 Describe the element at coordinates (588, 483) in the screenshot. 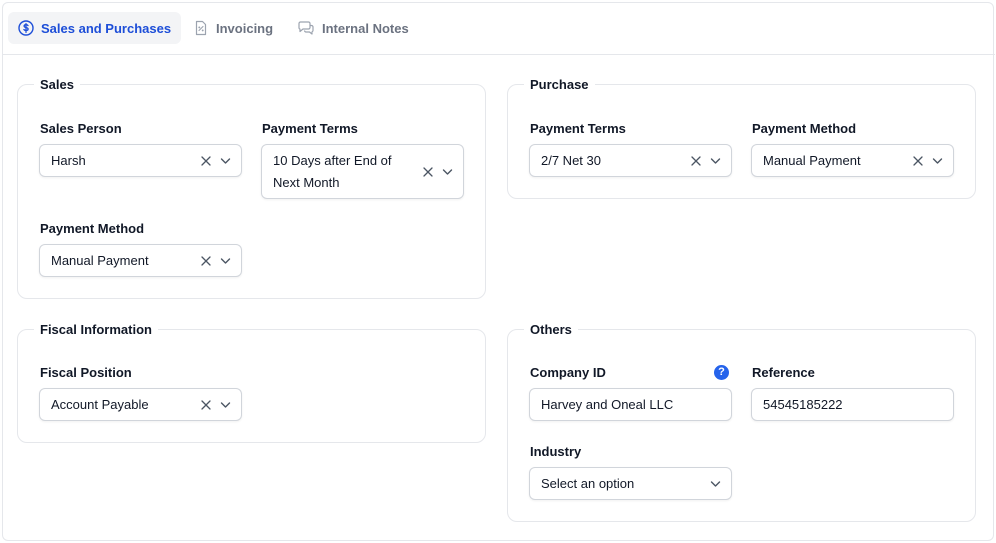

I see `select-placeholder: Select an option` at that location.